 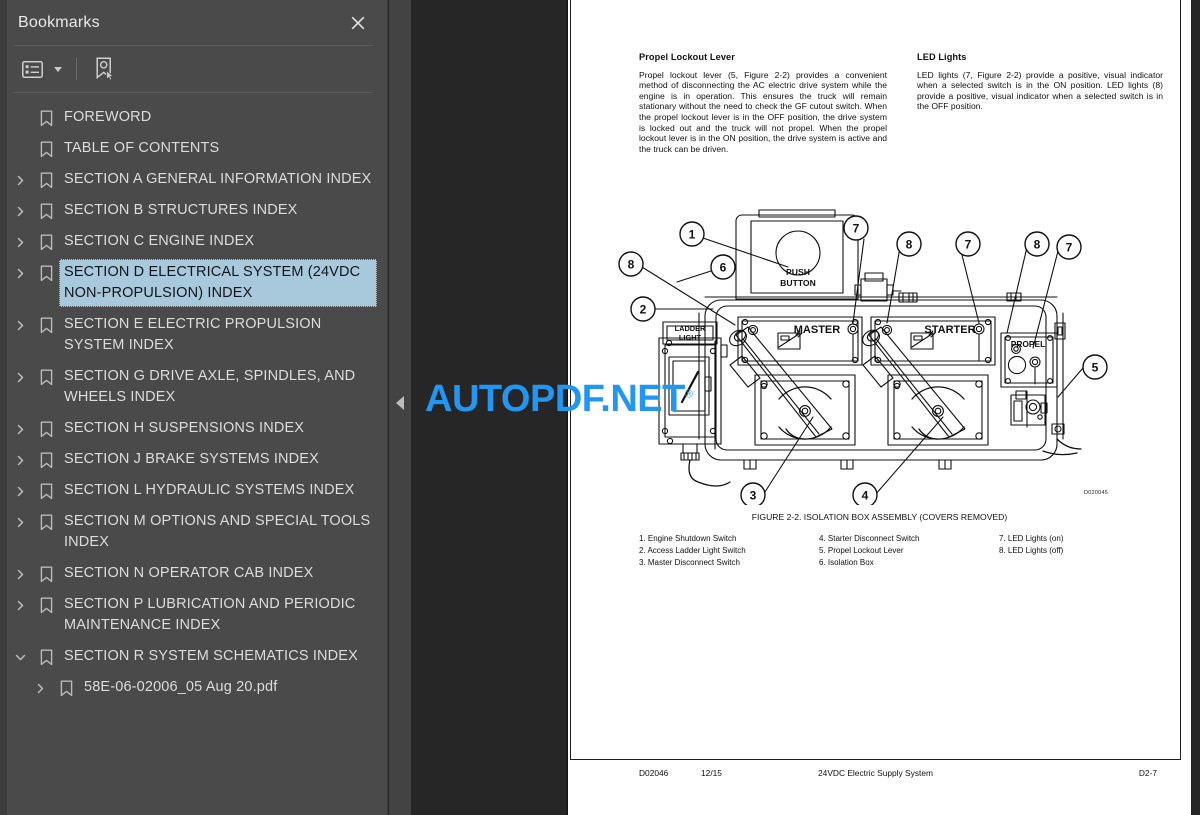 I want to click on bookmark-item: SECTION J BRAKE SYSTEMS INDEX, so click(x=197, y=459).